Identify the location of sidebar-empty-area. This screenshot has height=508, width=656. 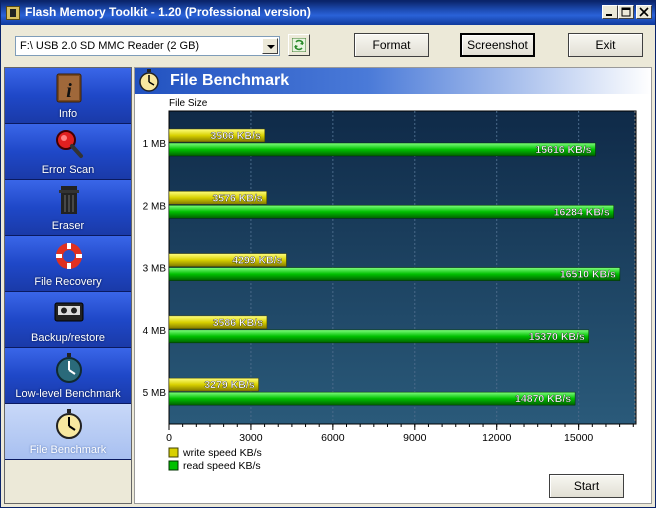
(68, 481).